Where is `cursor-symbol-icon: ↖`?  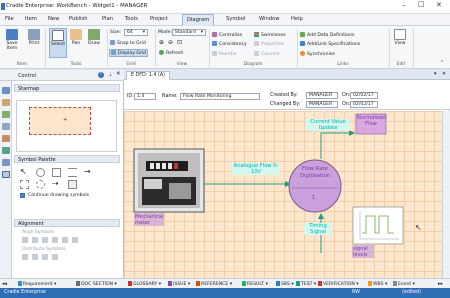 cursor-symbol-icon: ↖ is located at coordinates (24, 172).